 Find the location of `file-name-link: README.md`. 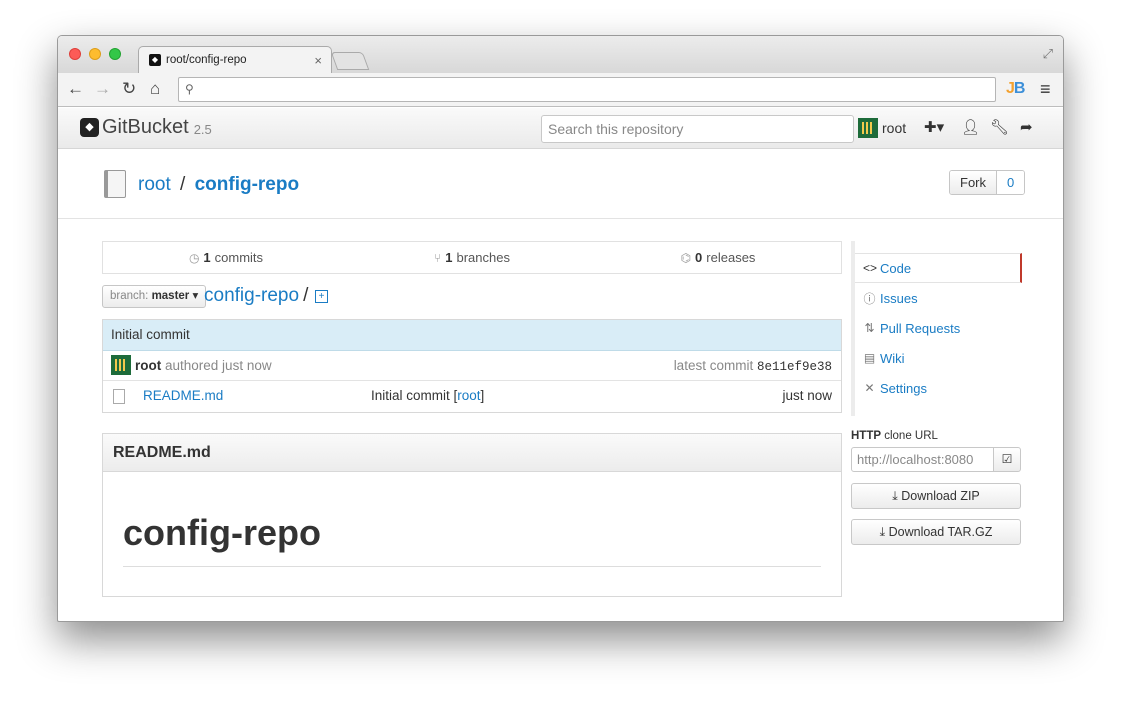

file-name-link: README.md is located at coordinates (183, 396).